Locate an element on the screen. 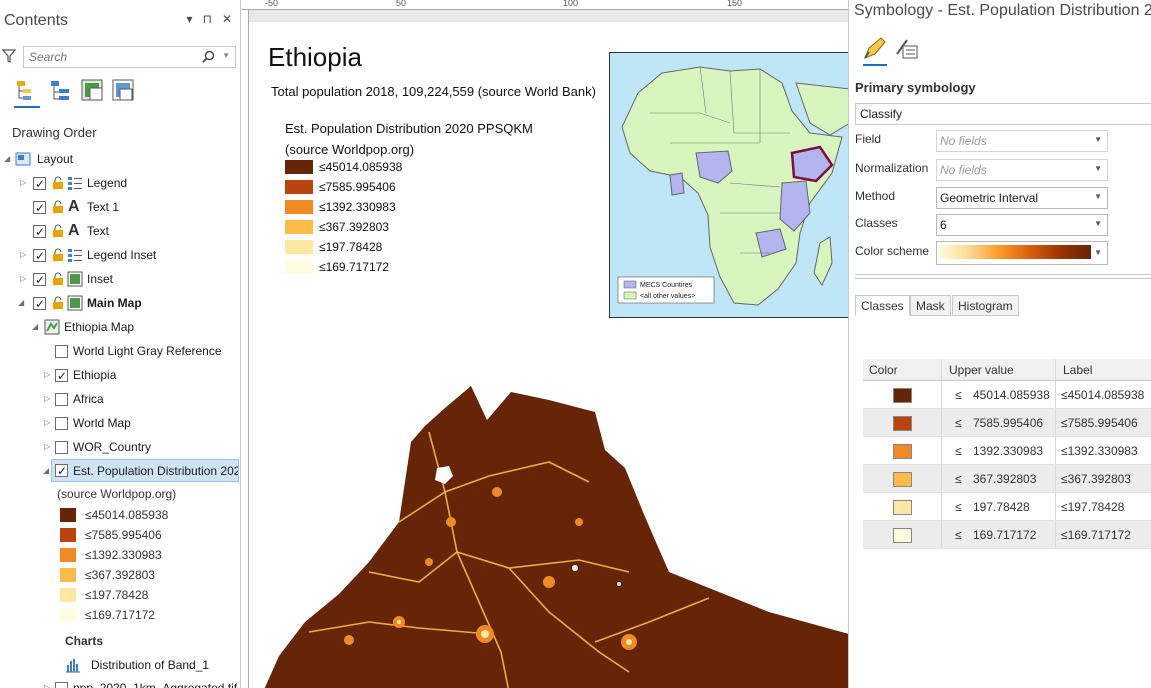 Image resolution: width=1151 pixels, height=688 pixels. layer-text: A Text is located at coordinates (120, 231).